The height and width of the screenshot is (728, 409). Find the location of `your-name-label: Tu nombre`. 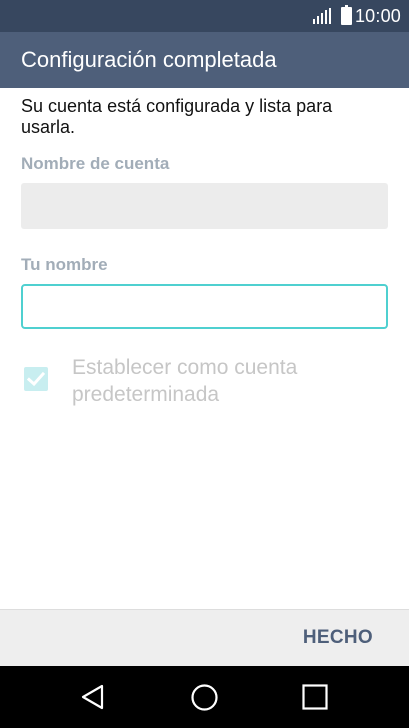

your-name-label: Tu nombre is located at coordinates (64, 264).